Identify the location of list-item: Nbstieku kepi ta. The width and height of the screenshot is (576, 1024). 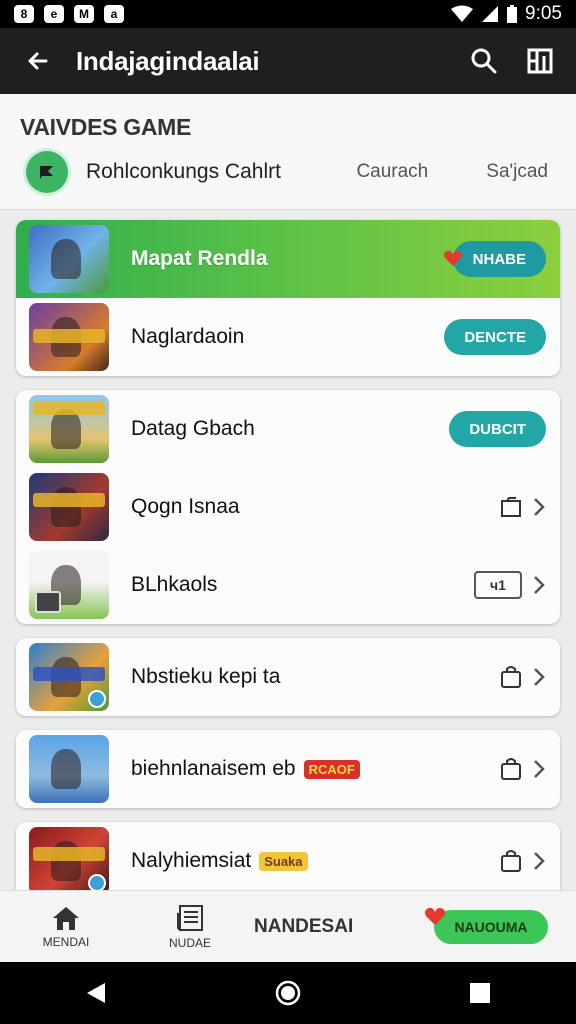
(288, 677).